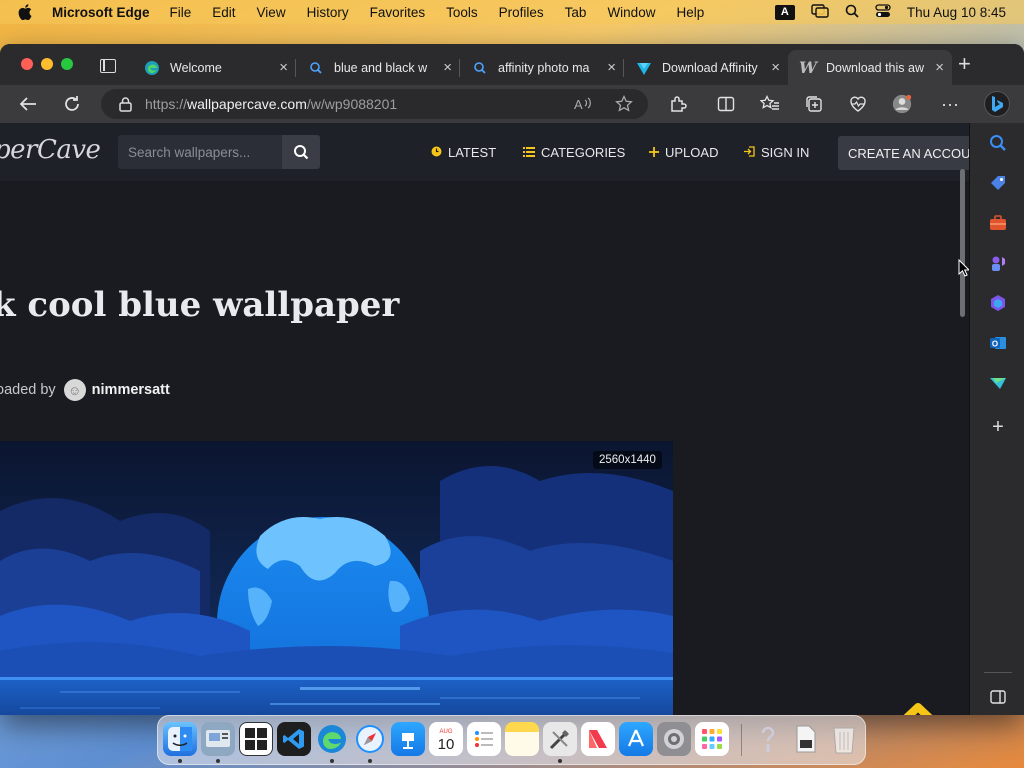  What do you see at coordinates (768, 739) in the screenshot?
I see `help-question-icon` at bounding box center [768, 739].